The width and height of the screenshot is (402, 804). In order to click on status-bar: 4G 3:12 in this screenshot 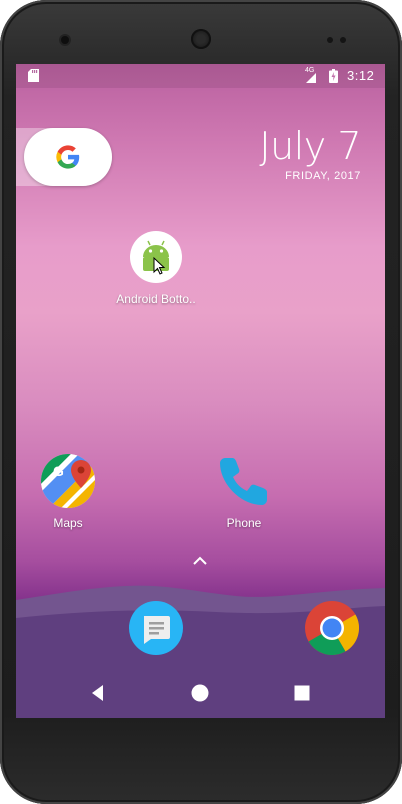, I will do `click(200, 76)`.